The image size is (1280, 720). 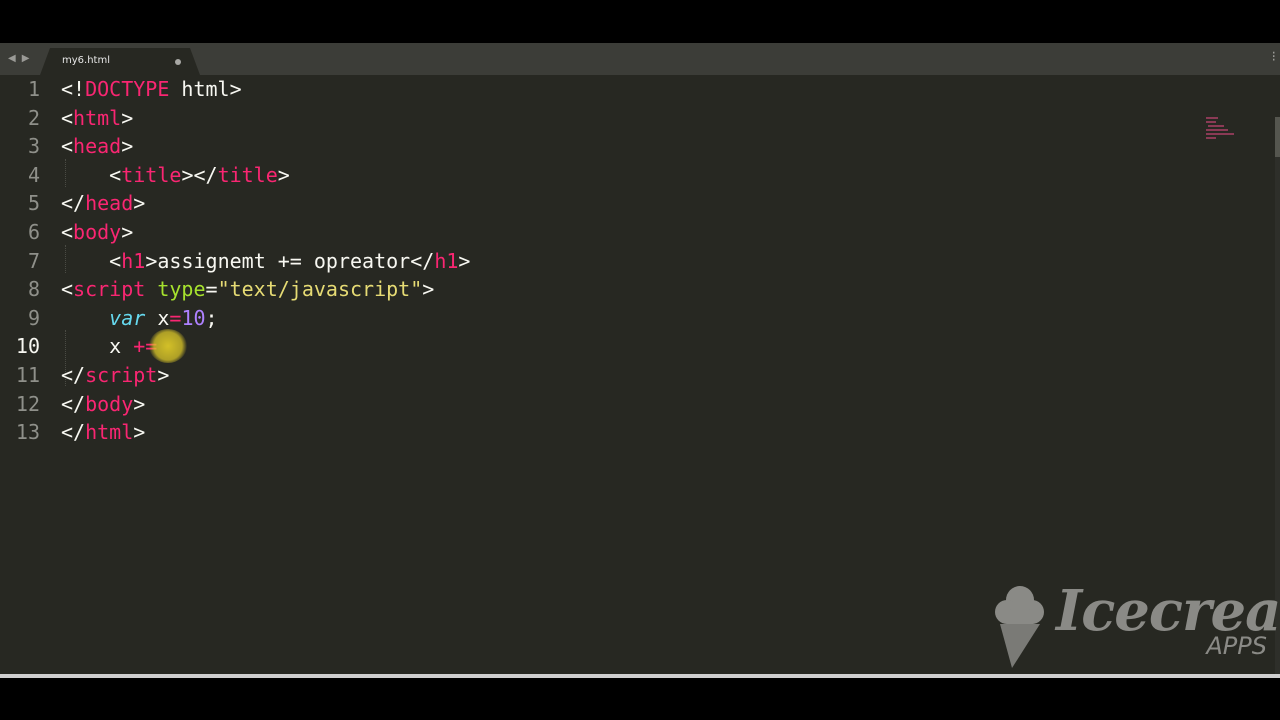 What do you see at coordinates (168, 346) in the screenshot?
I see `mouse-cursor-highlight` at bounding box center [168, 346].